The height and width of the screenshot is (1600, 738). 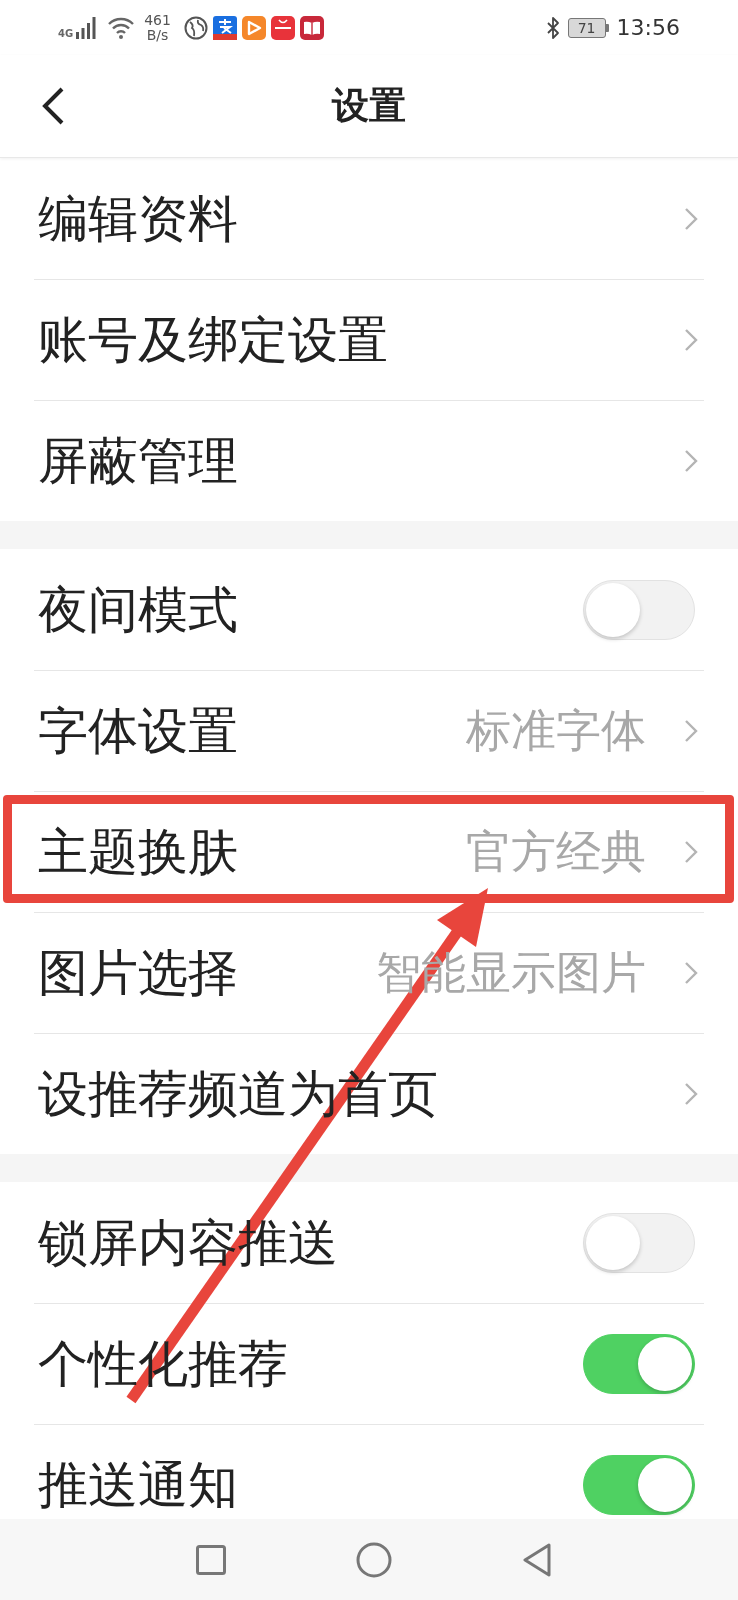 What do you see at coordinates (648, 27) in the screenshot?
I see `clock-time: 13:56` at bounding box center [648, 27].